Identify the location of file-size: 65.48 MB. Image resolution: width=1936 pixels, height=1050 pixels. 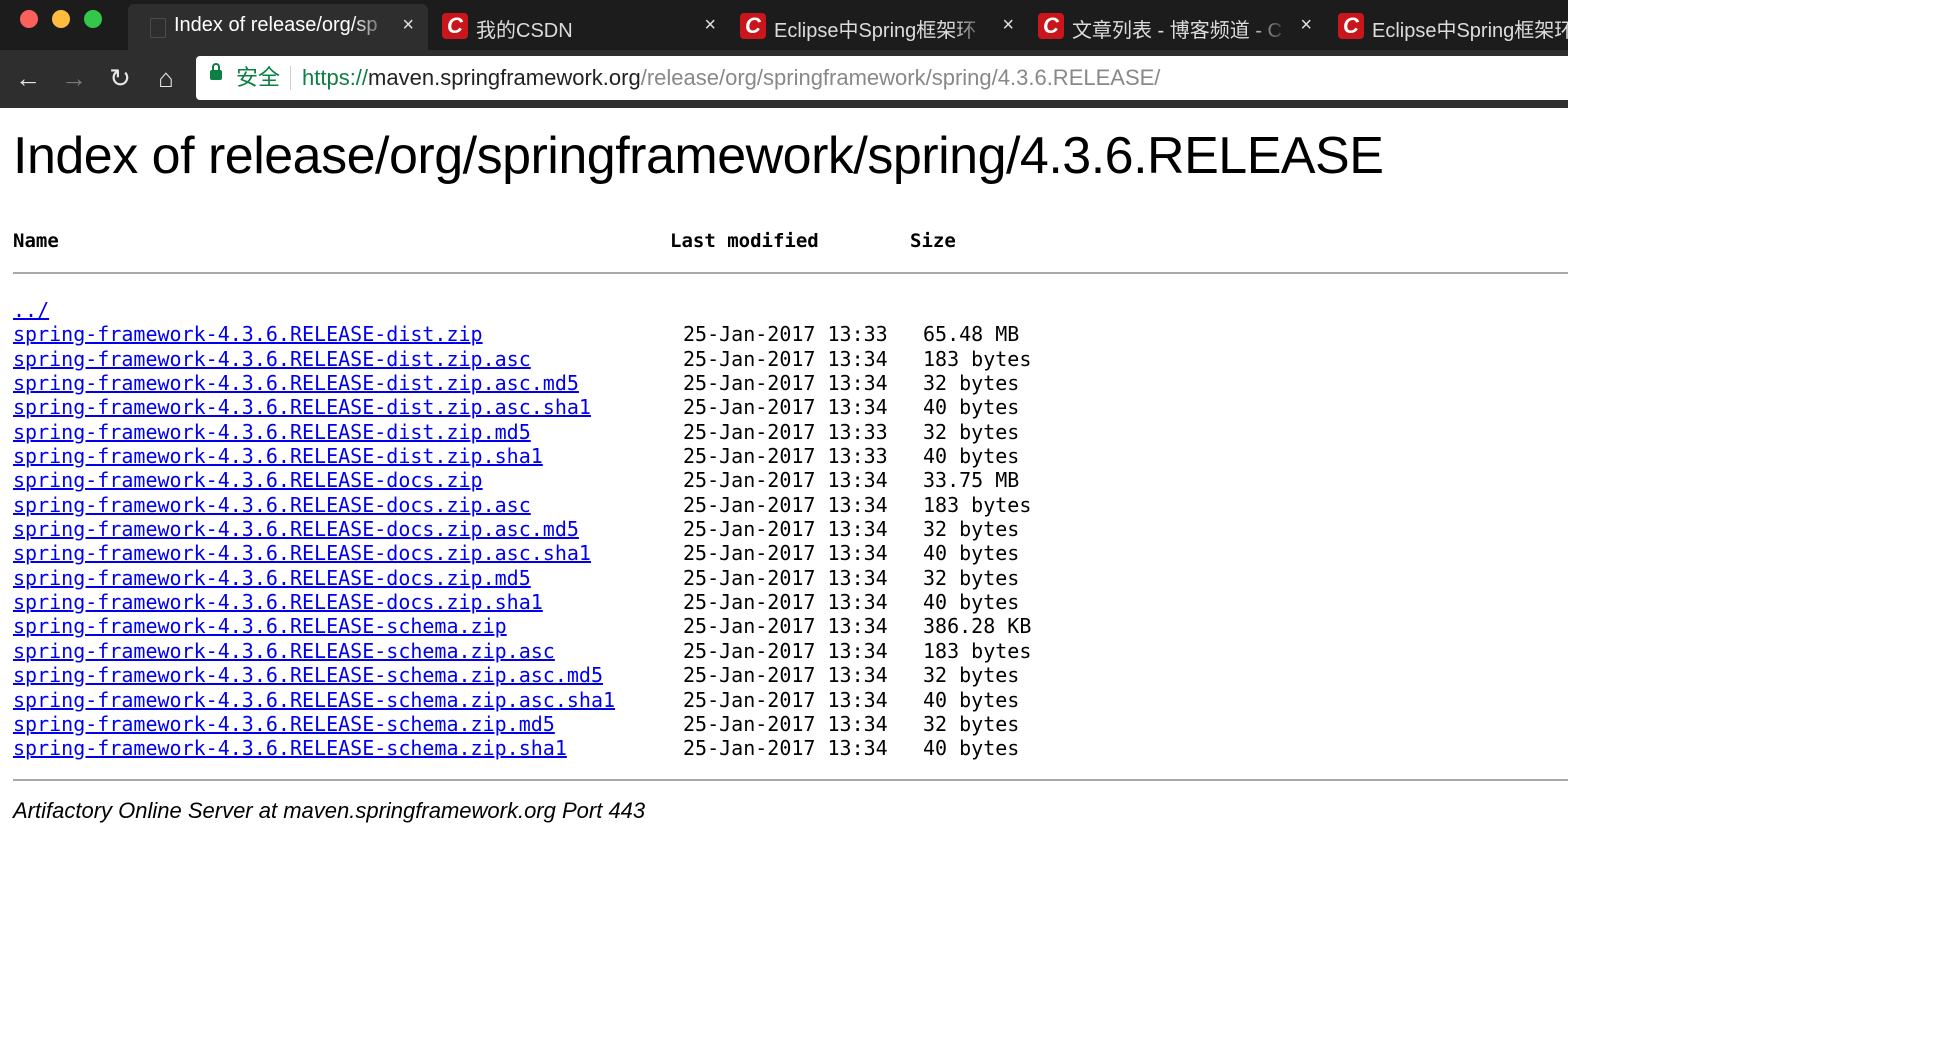
(971, 334).